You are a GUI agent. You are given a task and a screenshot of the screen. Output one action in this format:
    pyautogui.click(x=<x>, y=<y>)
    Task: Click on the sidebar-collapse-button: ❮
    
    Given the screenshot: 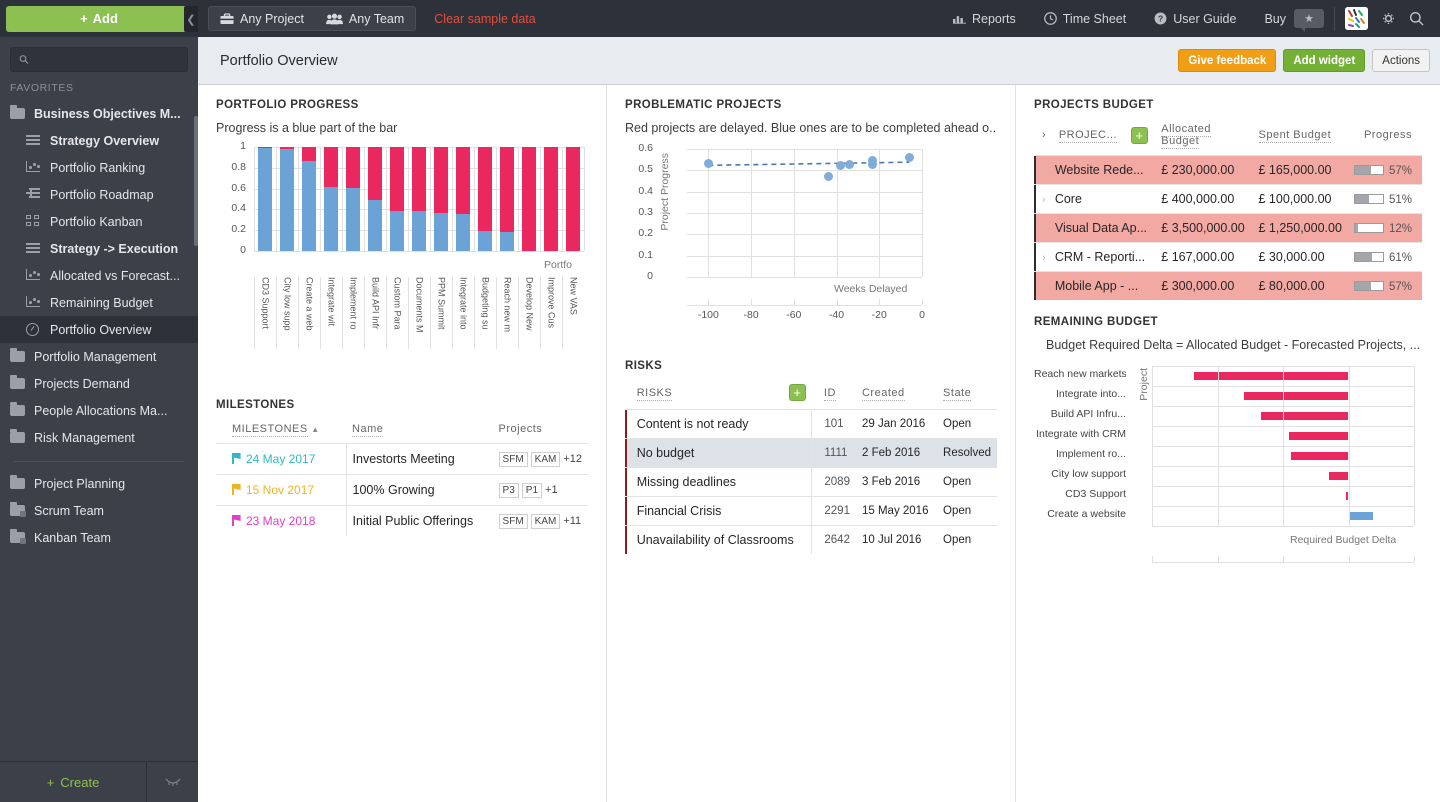 What is the action you would take?
    pyautogui.click(x=191, y=19)
    